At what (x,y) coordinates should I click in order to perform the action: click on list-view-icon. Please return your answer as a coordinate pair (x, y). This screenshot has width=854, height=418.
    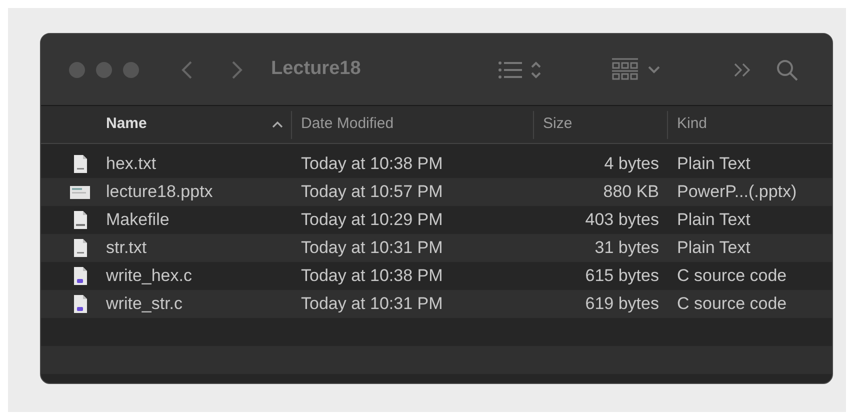
    Looking at the image, I should click on (511, 70).